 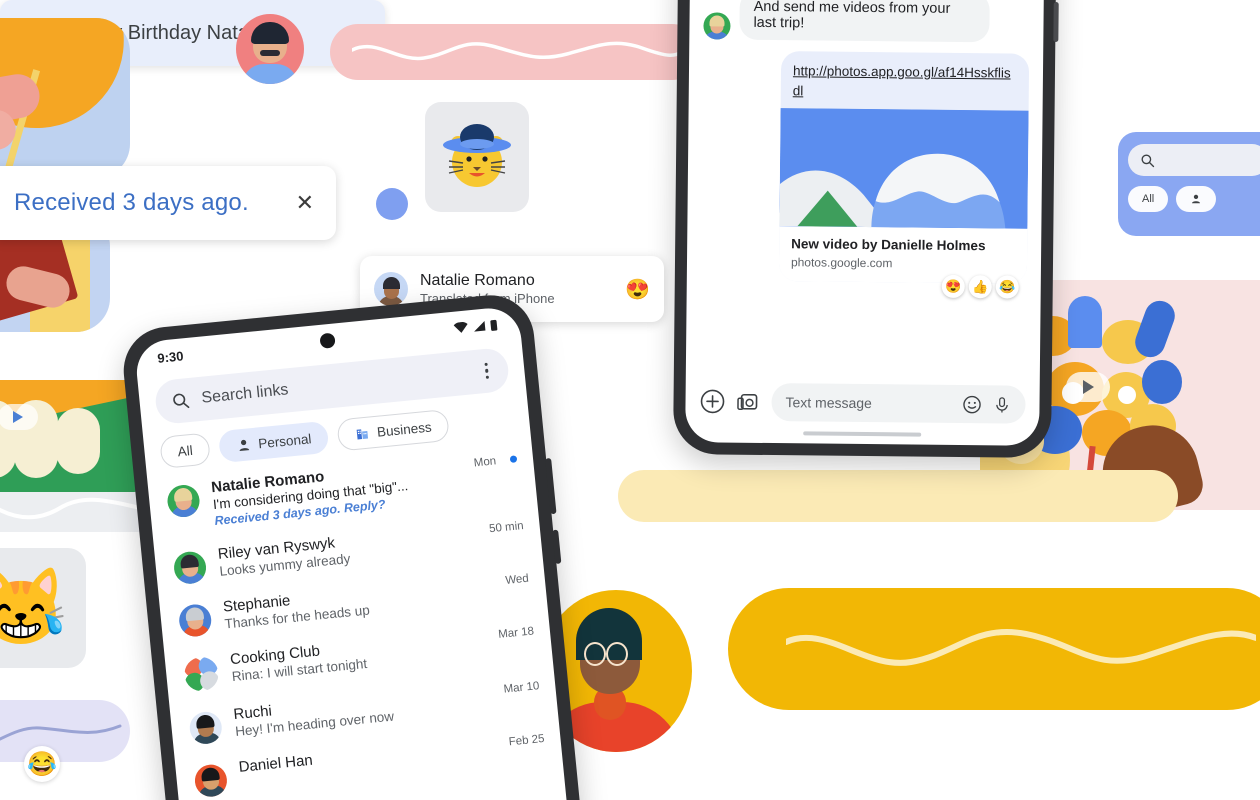 What do you see at coordinates (477, 157) in the screenshot?
I see `cowboy-cat-sticker` at bounding box center [477, 157].